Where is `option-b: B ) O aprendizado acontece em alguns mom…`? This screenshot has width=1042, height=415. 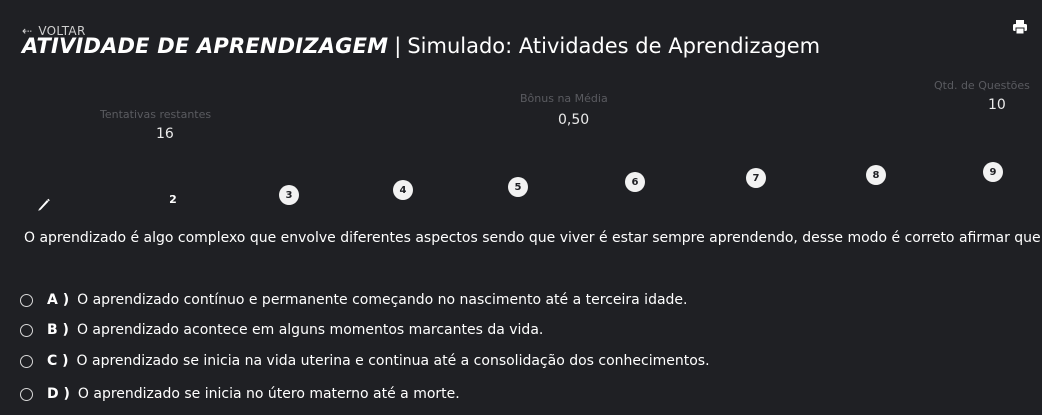
option-b: B ) O aprendizado acontece em alguns mom… is located at coordinates (281, 330).